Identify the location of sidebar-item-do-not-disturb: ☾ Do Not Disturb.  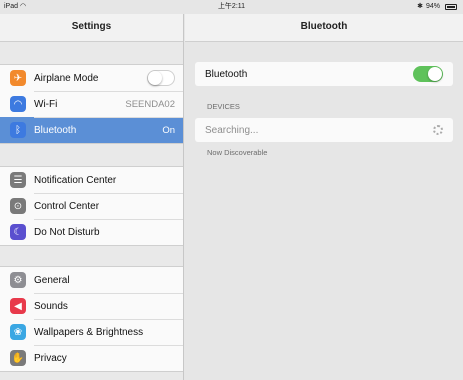
(91, 232).